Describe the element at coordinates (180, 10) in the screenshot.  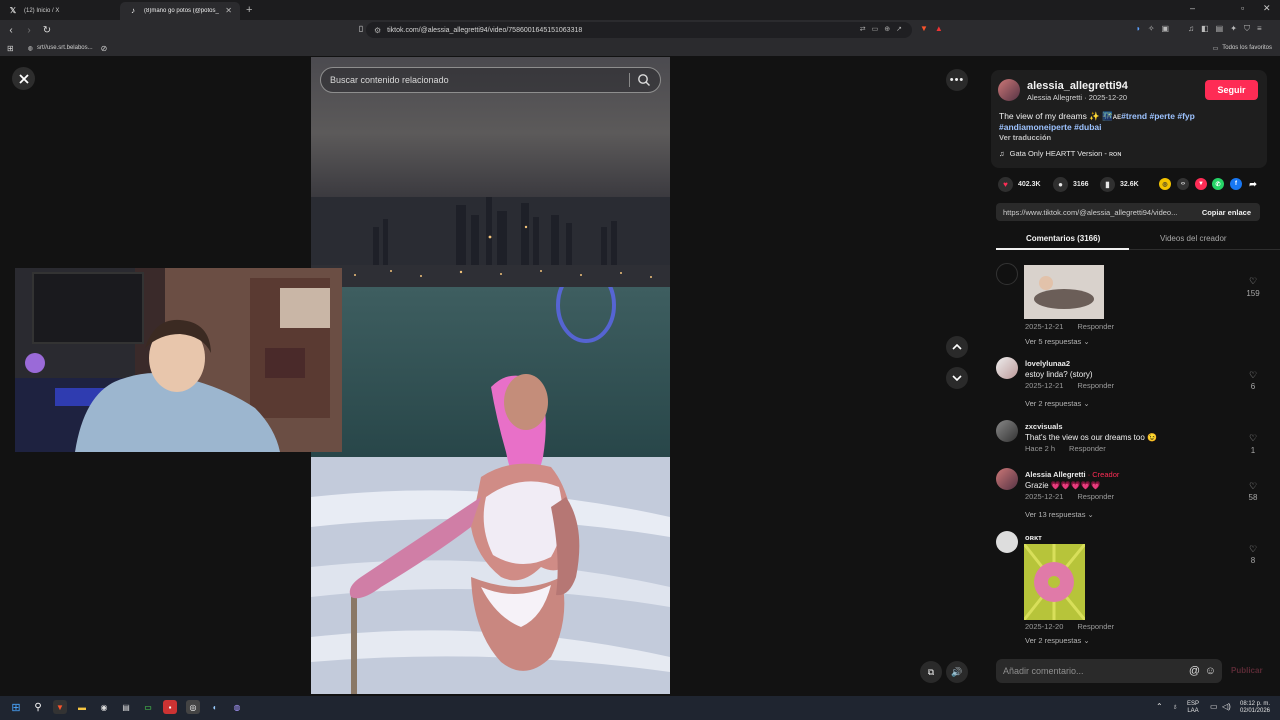
I see `tab-tiktok: ♪ (8)mano go potos (@potos_ ✕` at that location.